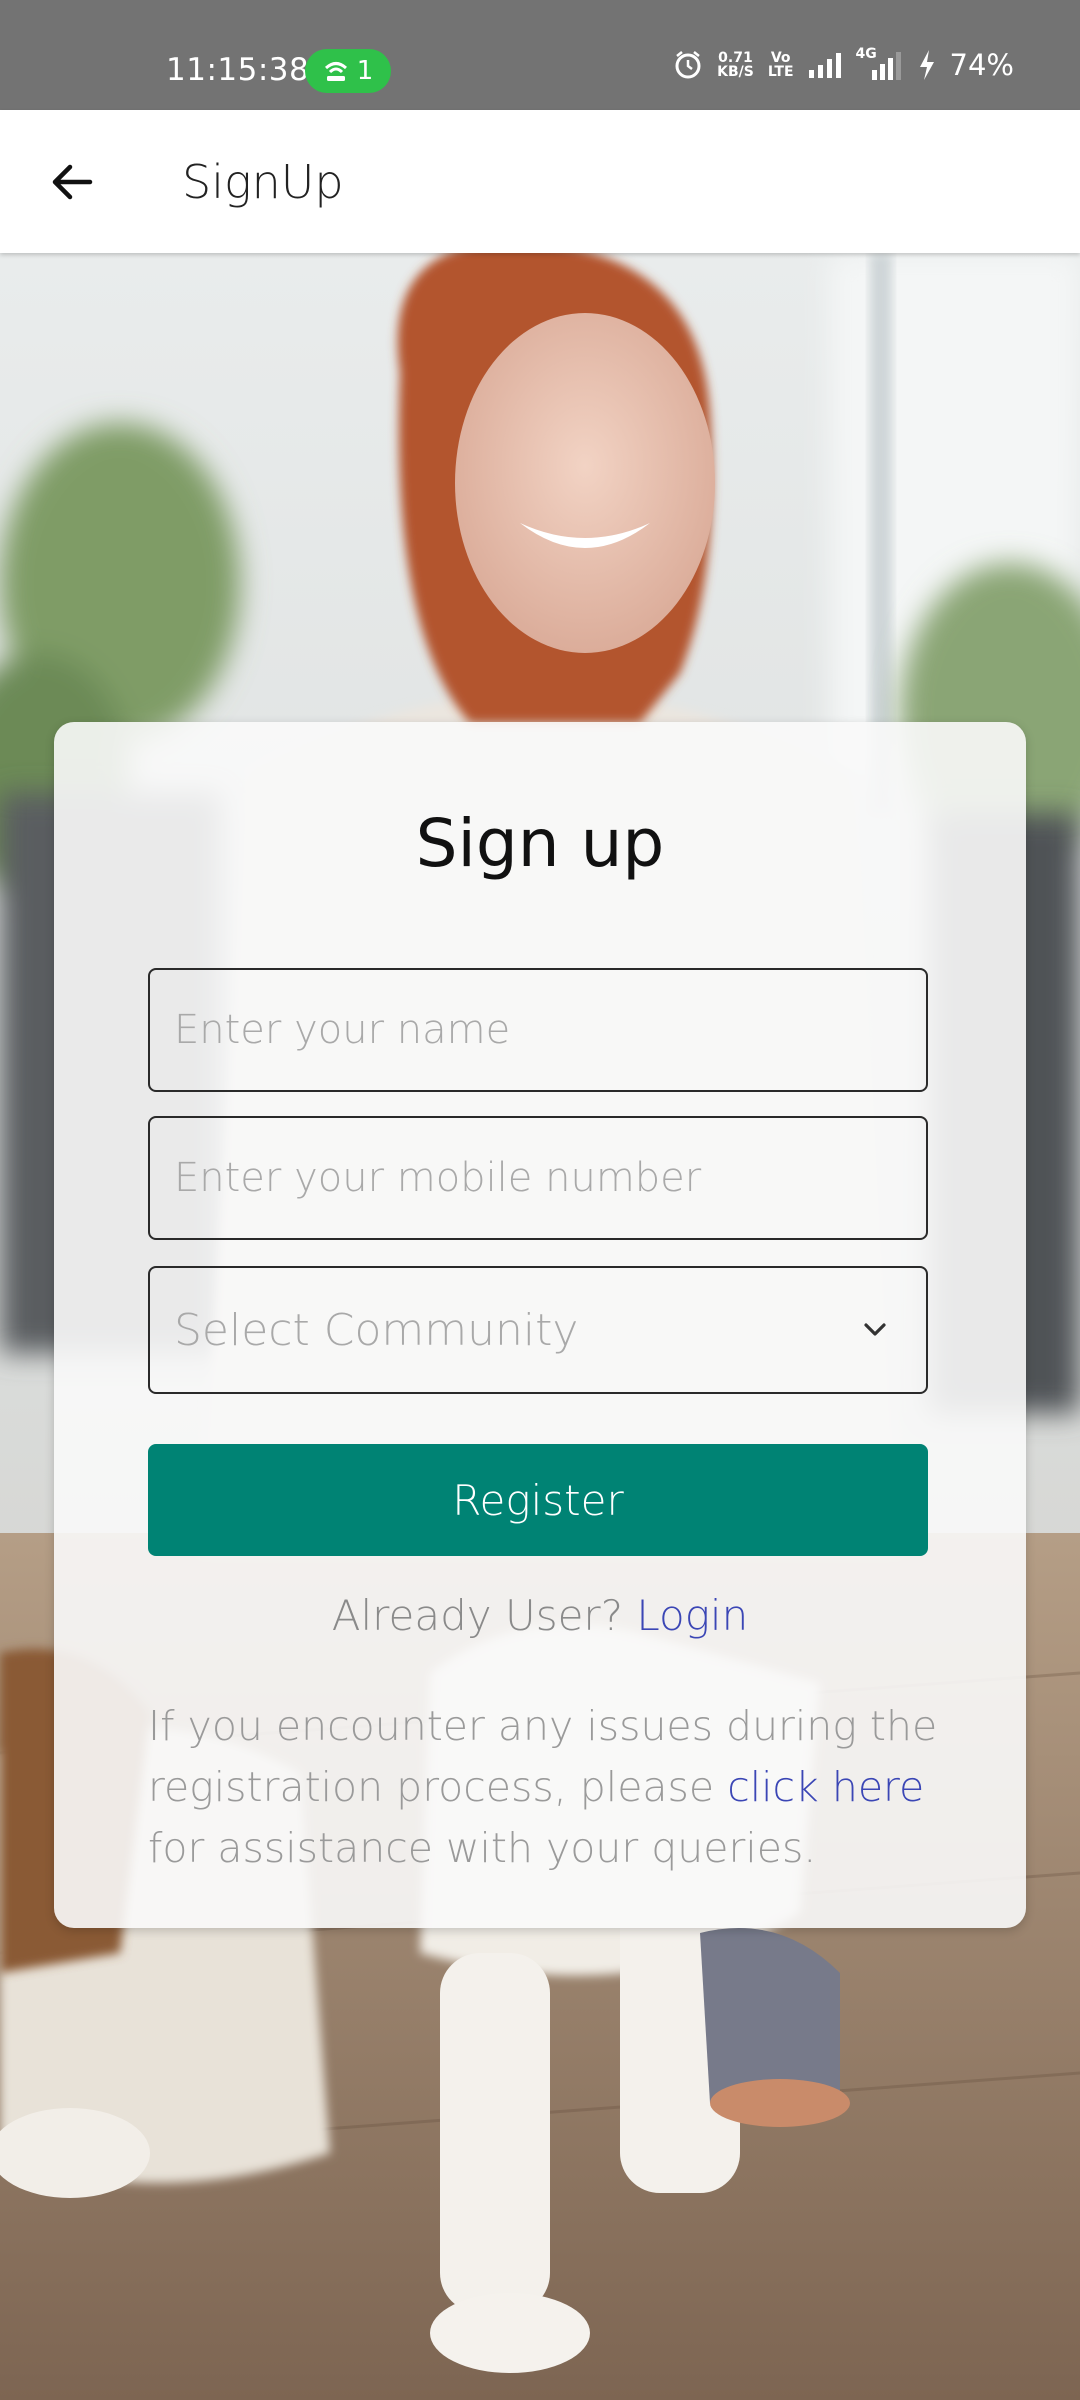  I want to click on help-text-suffix: for assistance with your queries., so click(482, 1848).